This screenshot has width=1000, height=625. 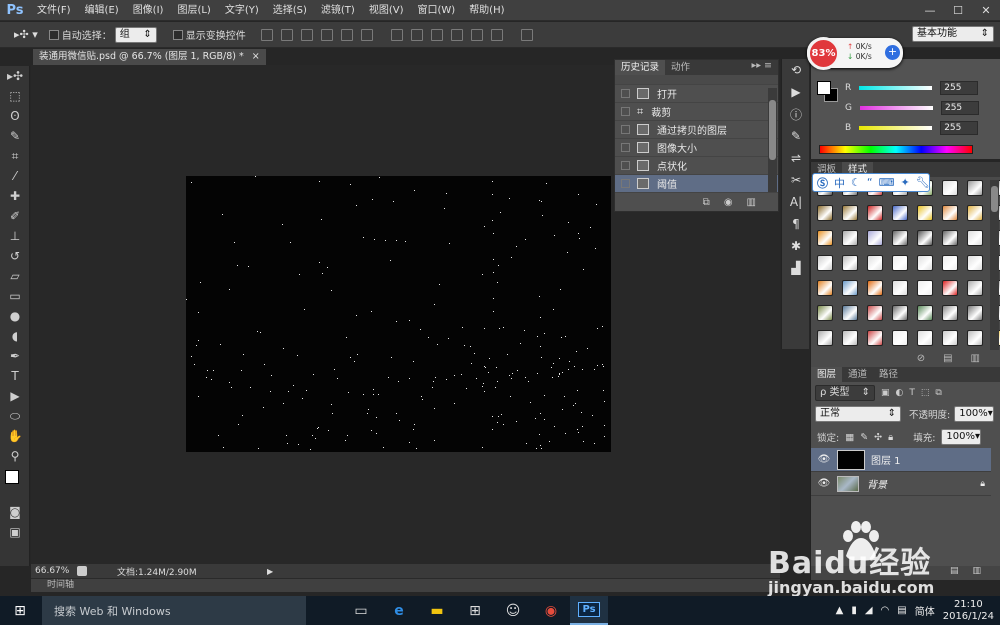 What do you see at coordinates (904, 182) in the screenshot?
I see `settings-icon: ✦` at bounding box center [904, 182].